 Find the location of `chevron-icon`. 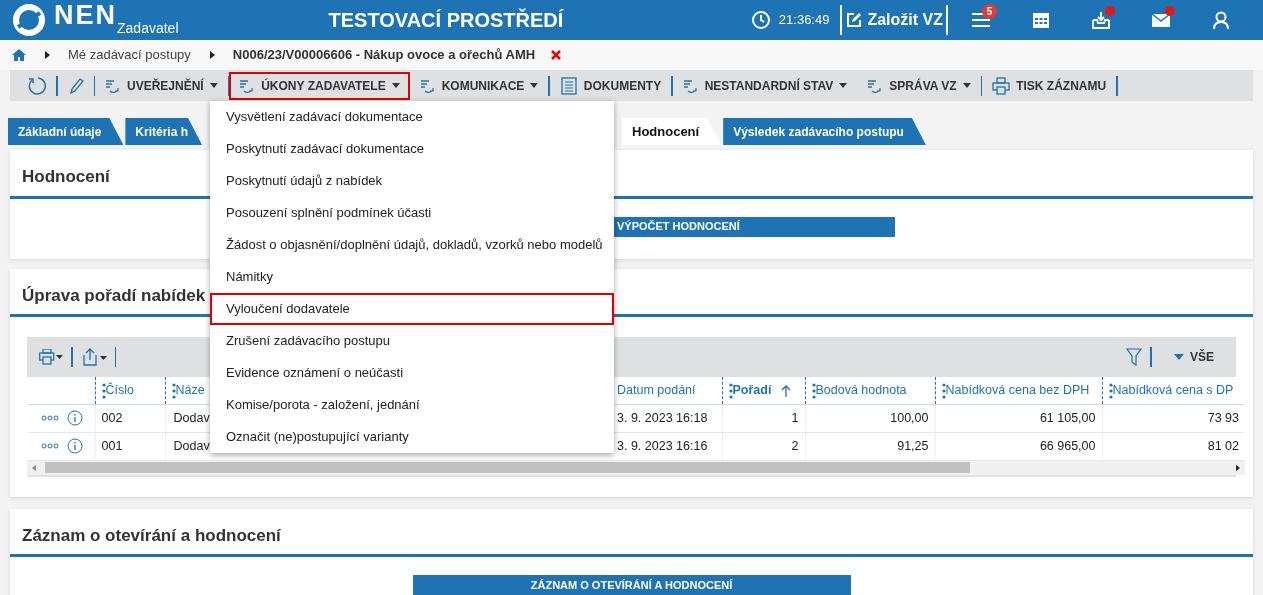

chevron-icon is located at coordinates (47, 55).